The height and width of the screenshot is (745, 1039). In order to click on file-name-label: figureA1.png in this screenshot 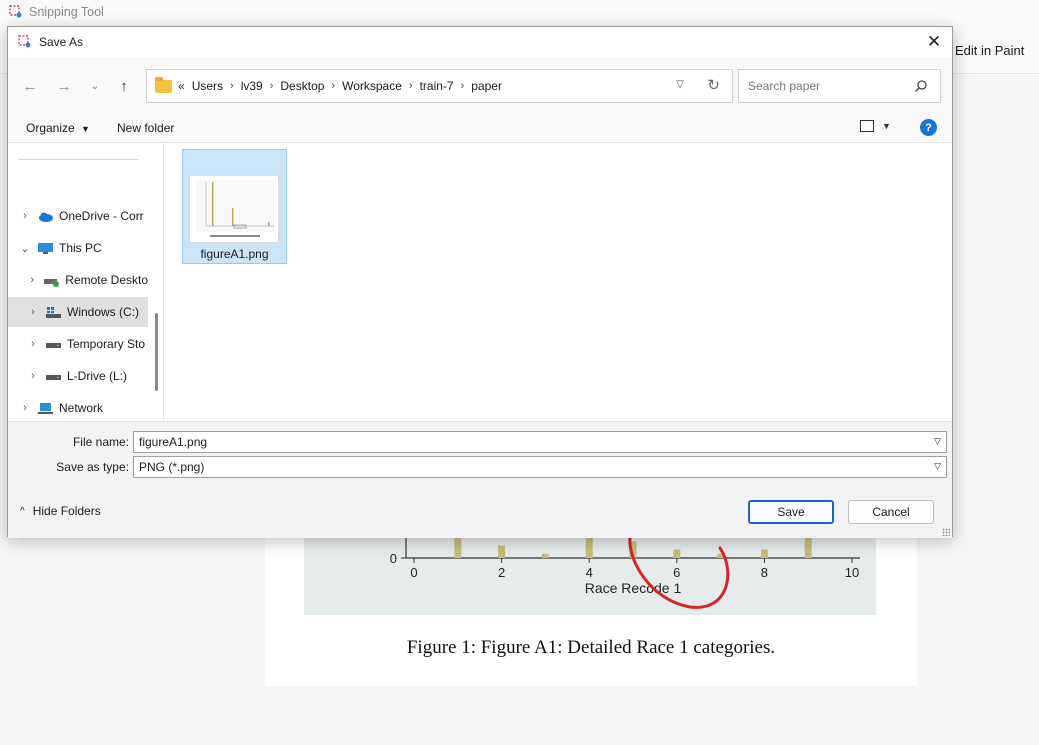, I will do `click(234, 254)`.